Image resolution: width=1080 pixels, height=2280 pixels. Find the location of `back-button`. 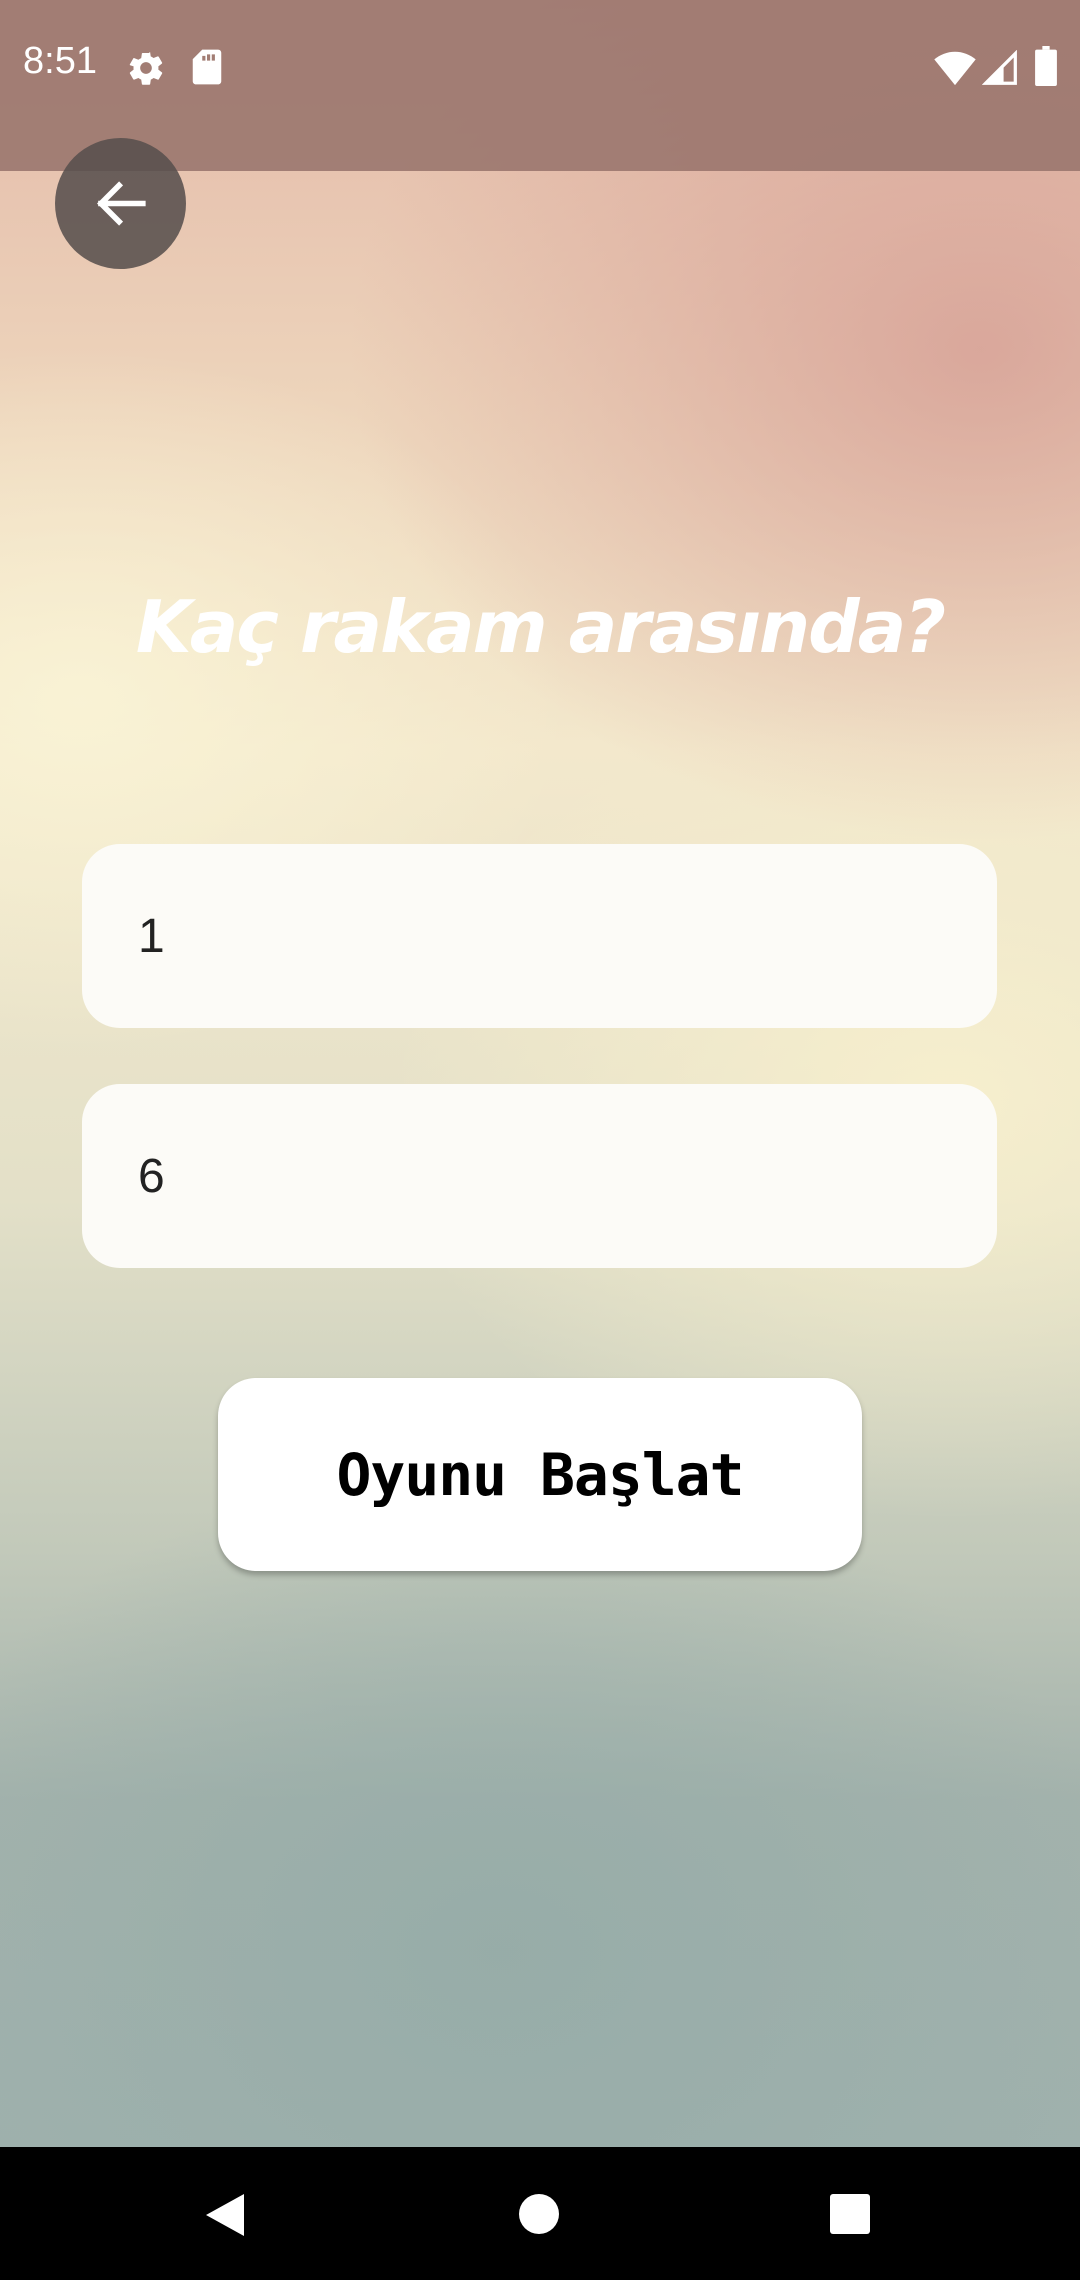

back-button is located at coordinates (120, 203).